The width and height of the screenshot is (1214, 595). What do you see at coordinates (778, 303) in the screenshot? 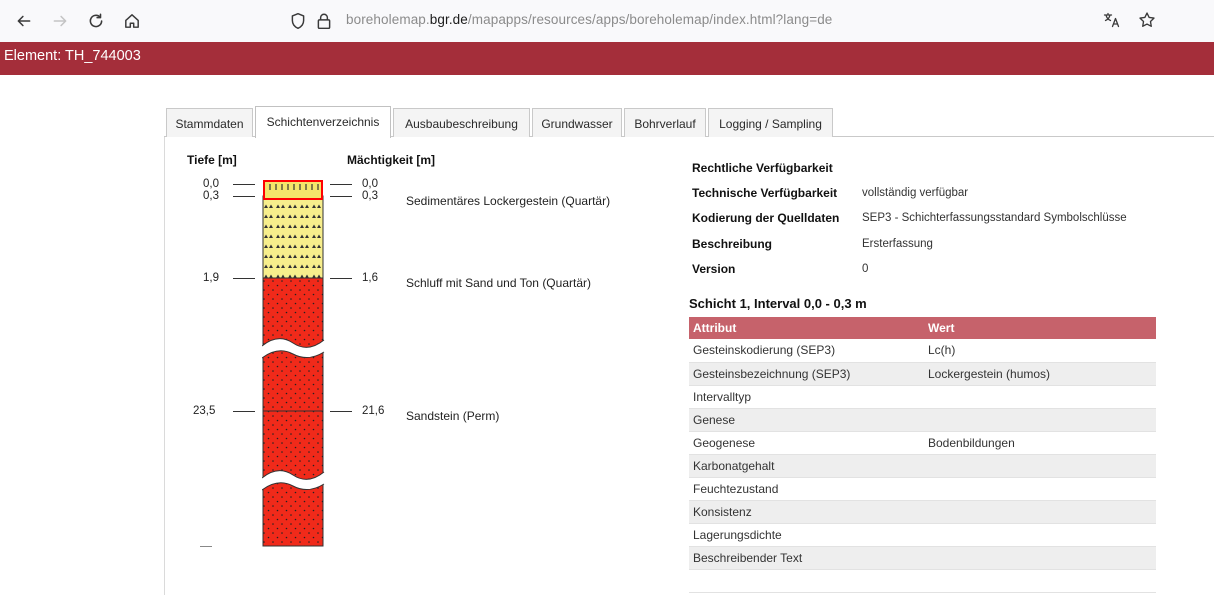
I see `layer-detail-title: Schicht 1, Interval 0,0 - 0,3 m` at bounding box center [778, 303].